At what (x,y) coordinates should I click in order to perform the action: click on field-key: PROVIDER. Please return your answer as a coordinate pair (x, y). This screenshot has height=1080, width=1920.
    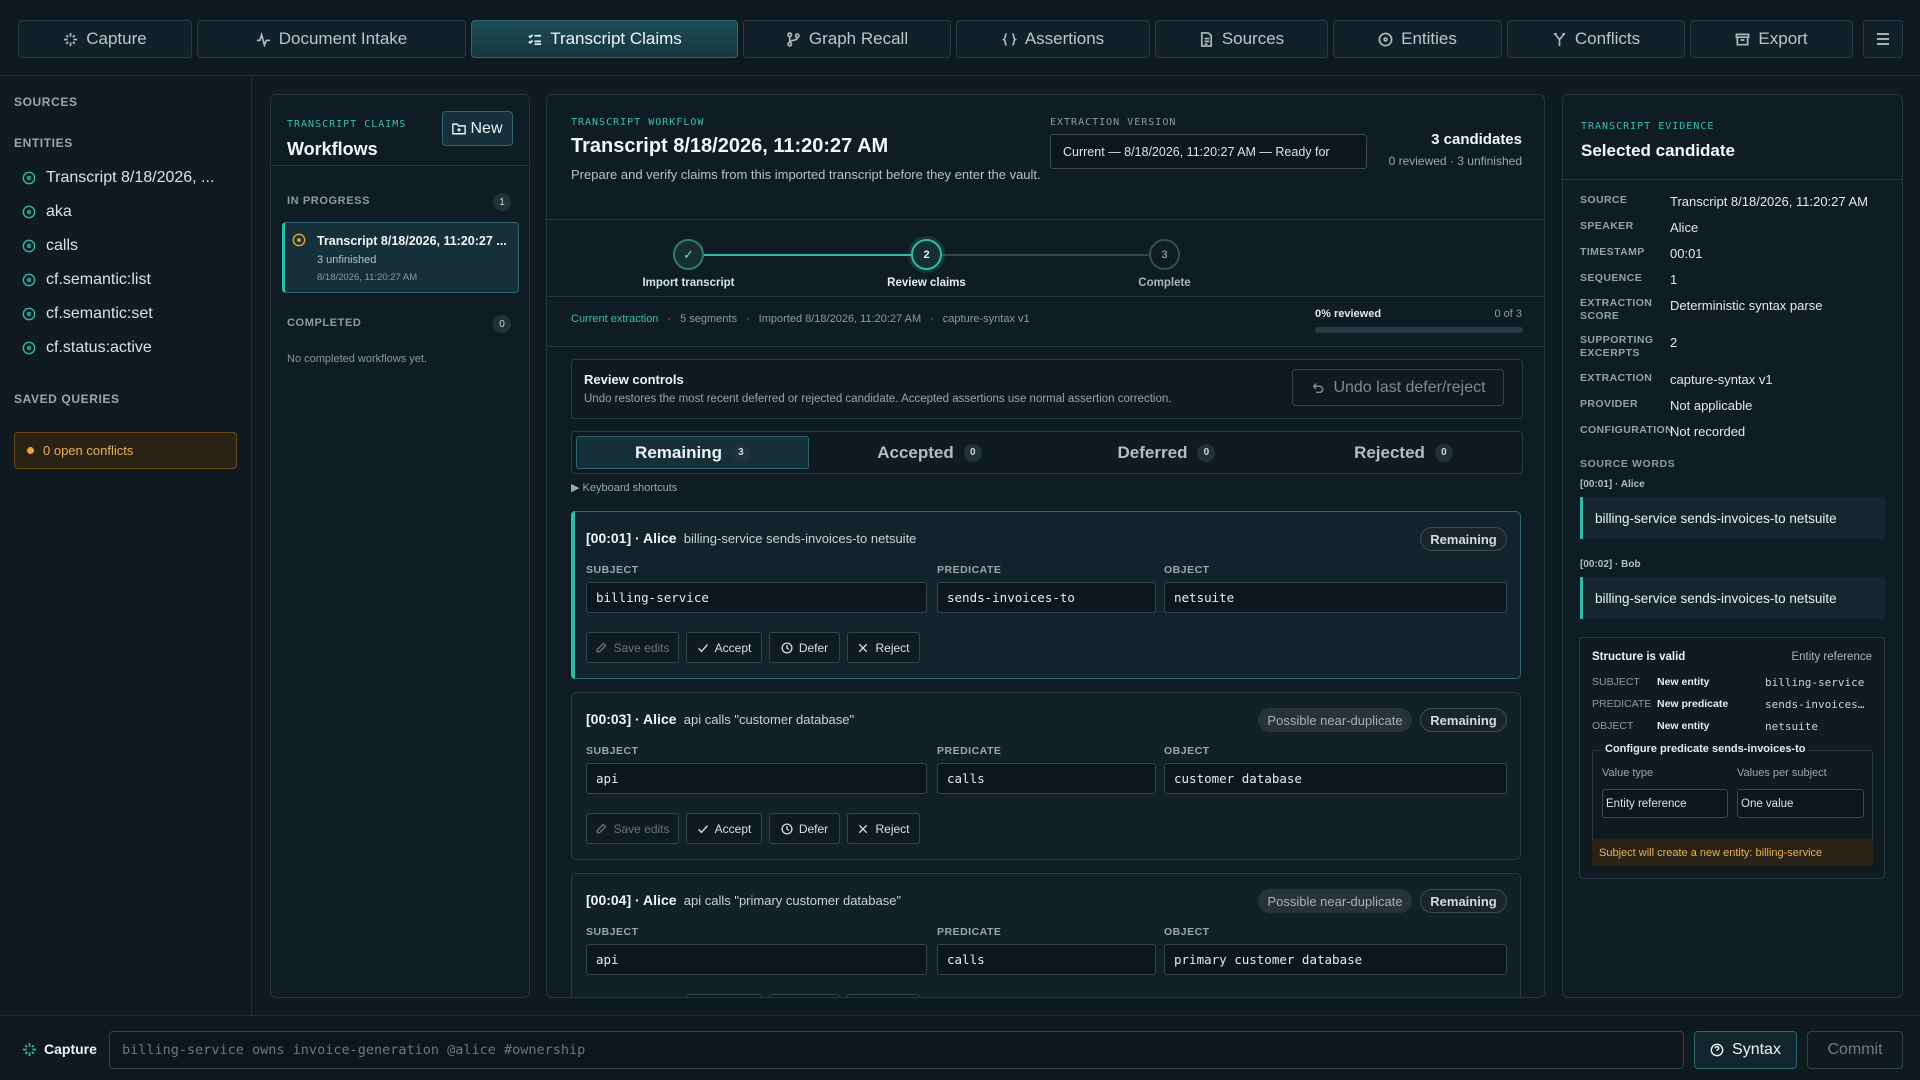
    Looking at the image, I should click on (1609, 404).